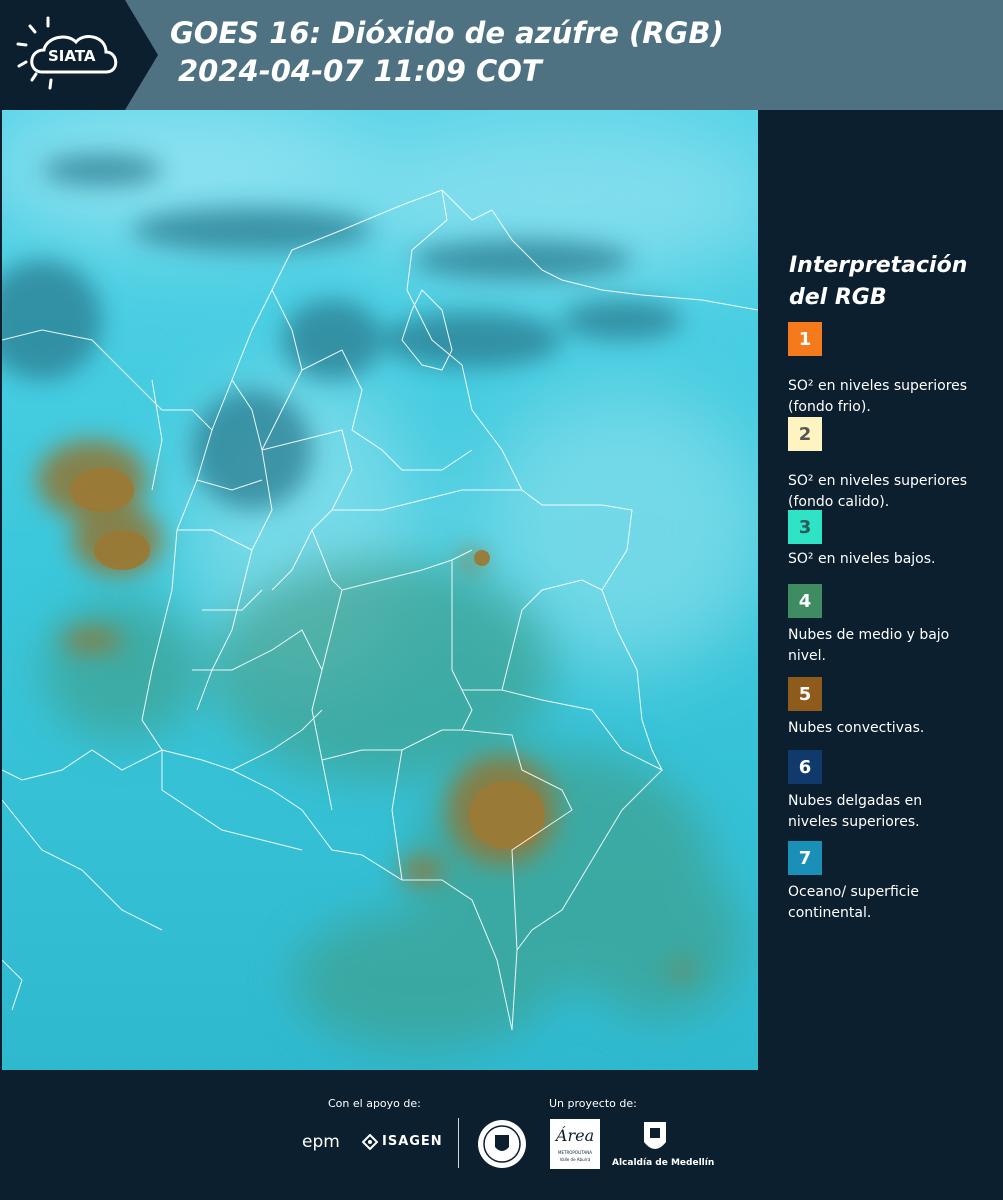  I want to click on epm-logo: epm, so click(321, 1142).